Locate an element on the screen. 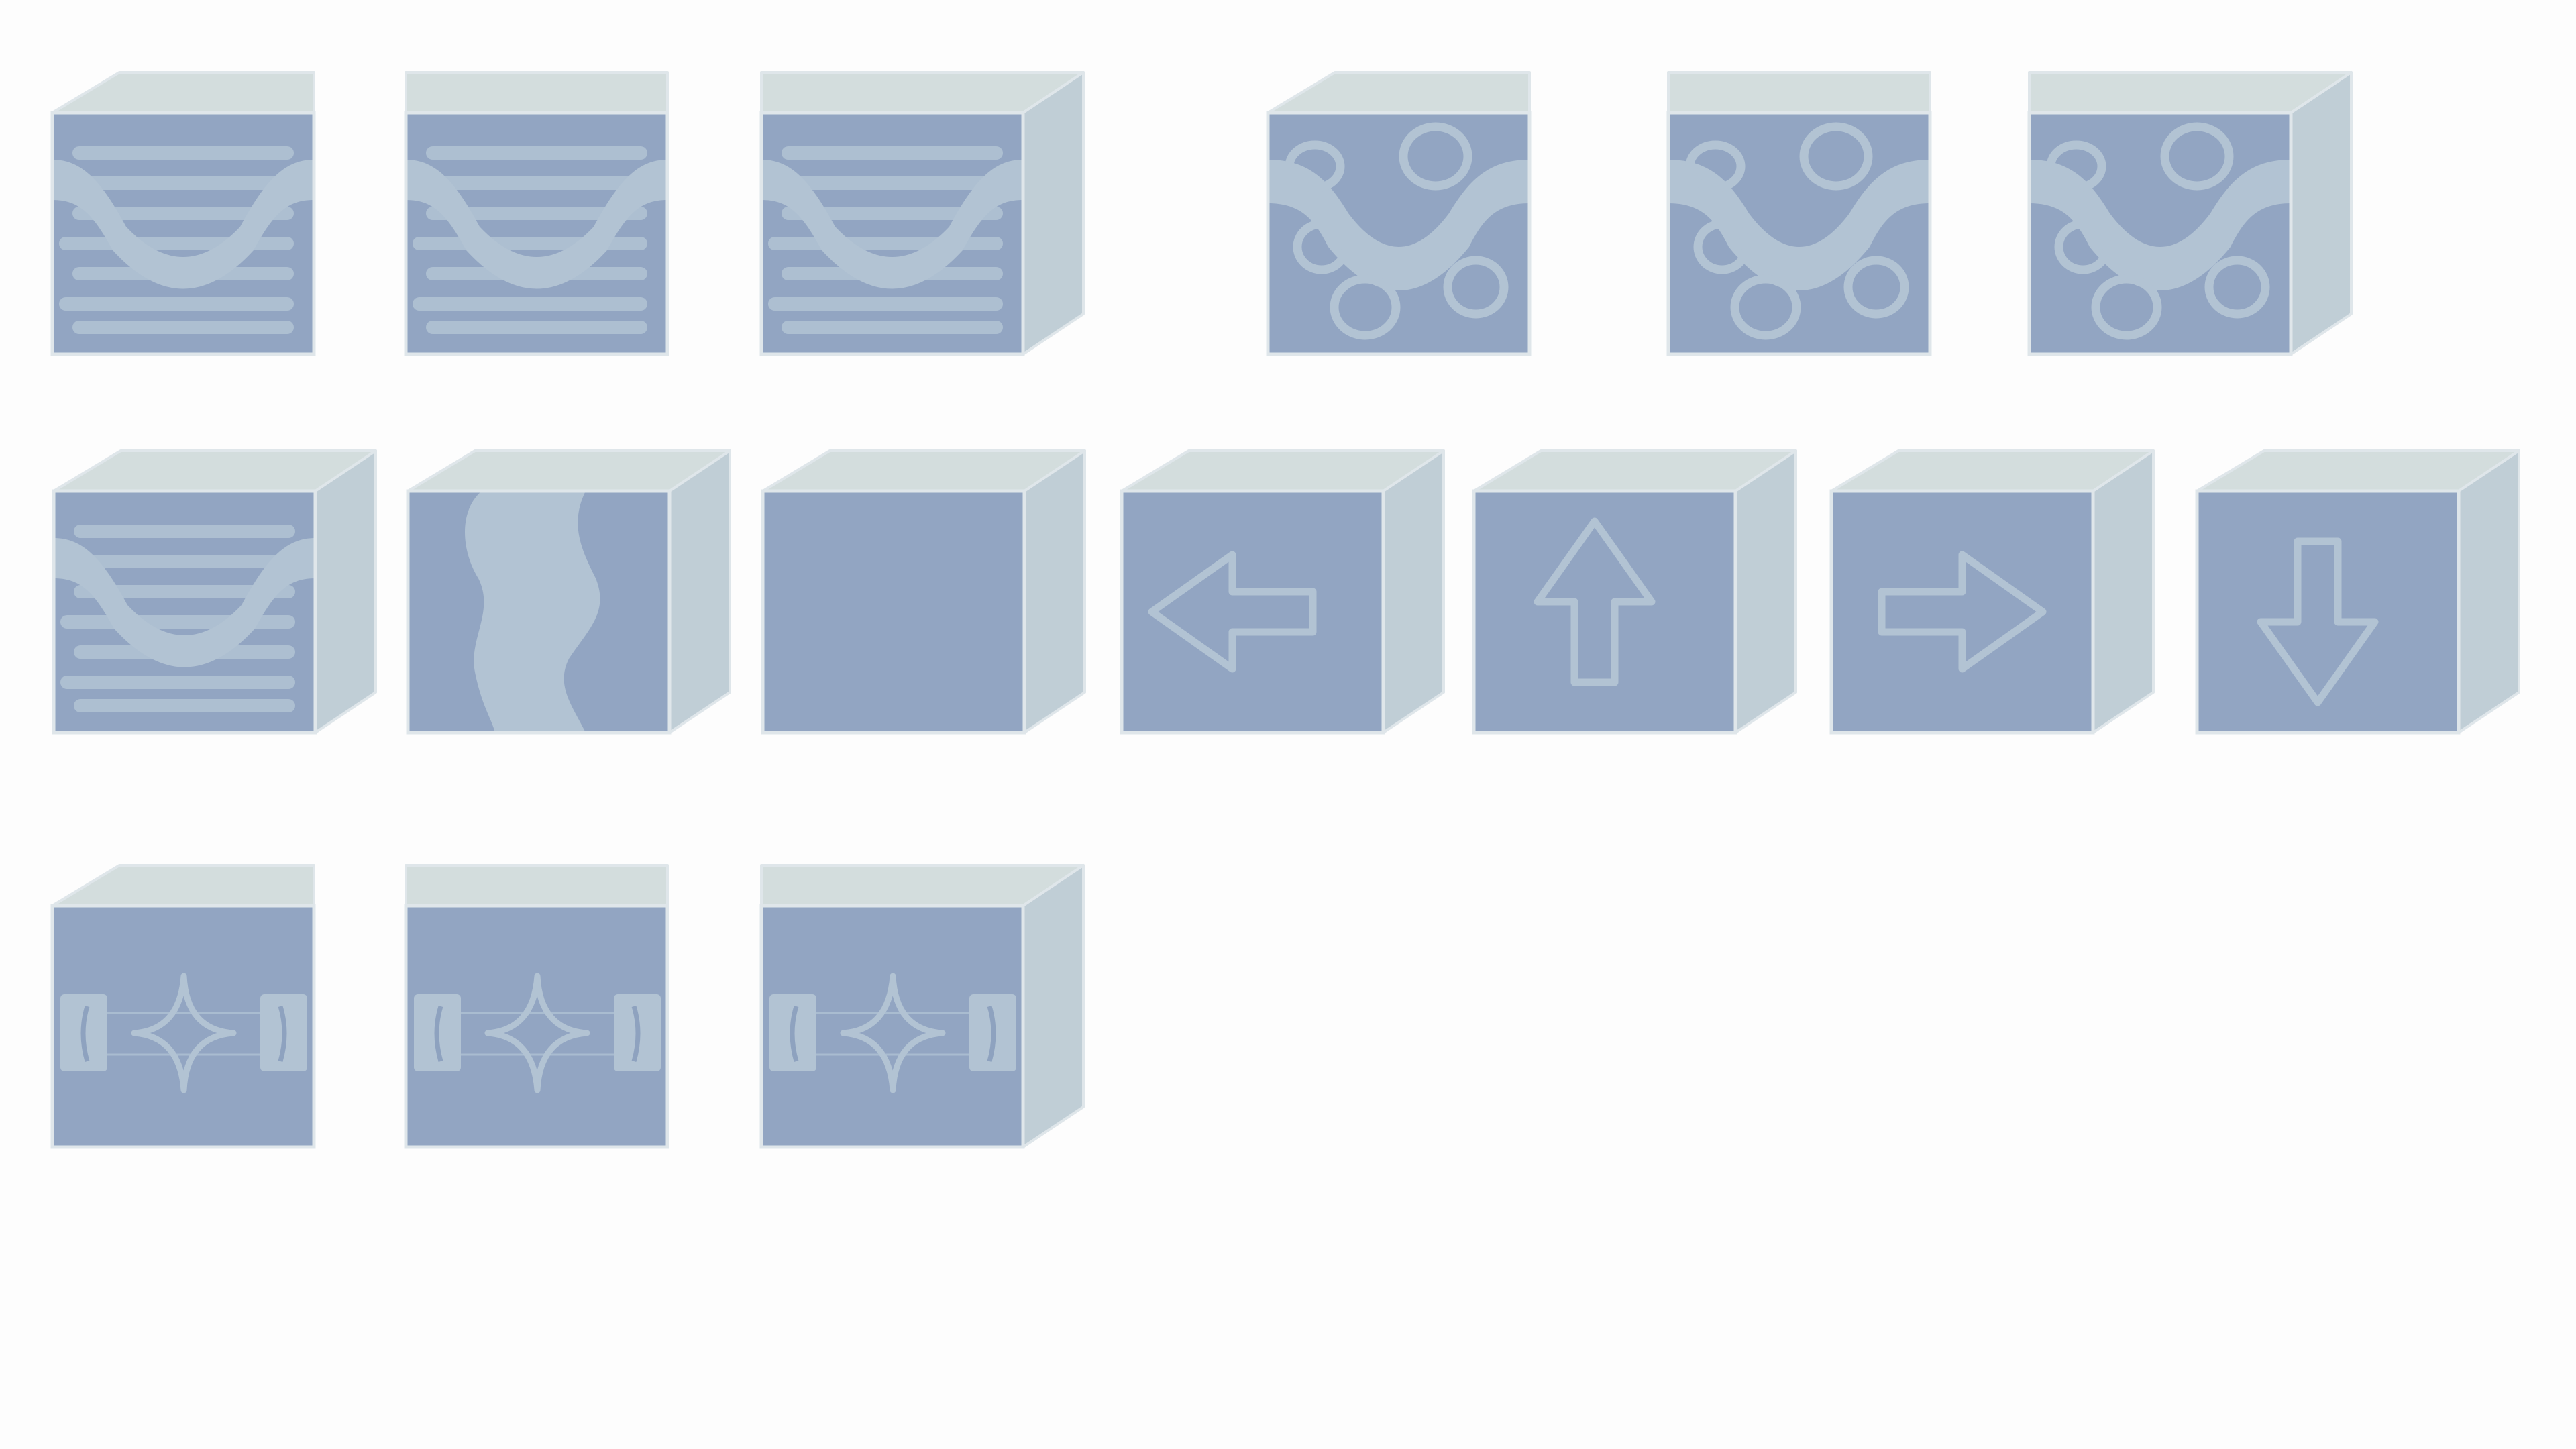 This screenshot has width=2576, height=1449. tile-arrow-right is located at coordinates (1992, 591).